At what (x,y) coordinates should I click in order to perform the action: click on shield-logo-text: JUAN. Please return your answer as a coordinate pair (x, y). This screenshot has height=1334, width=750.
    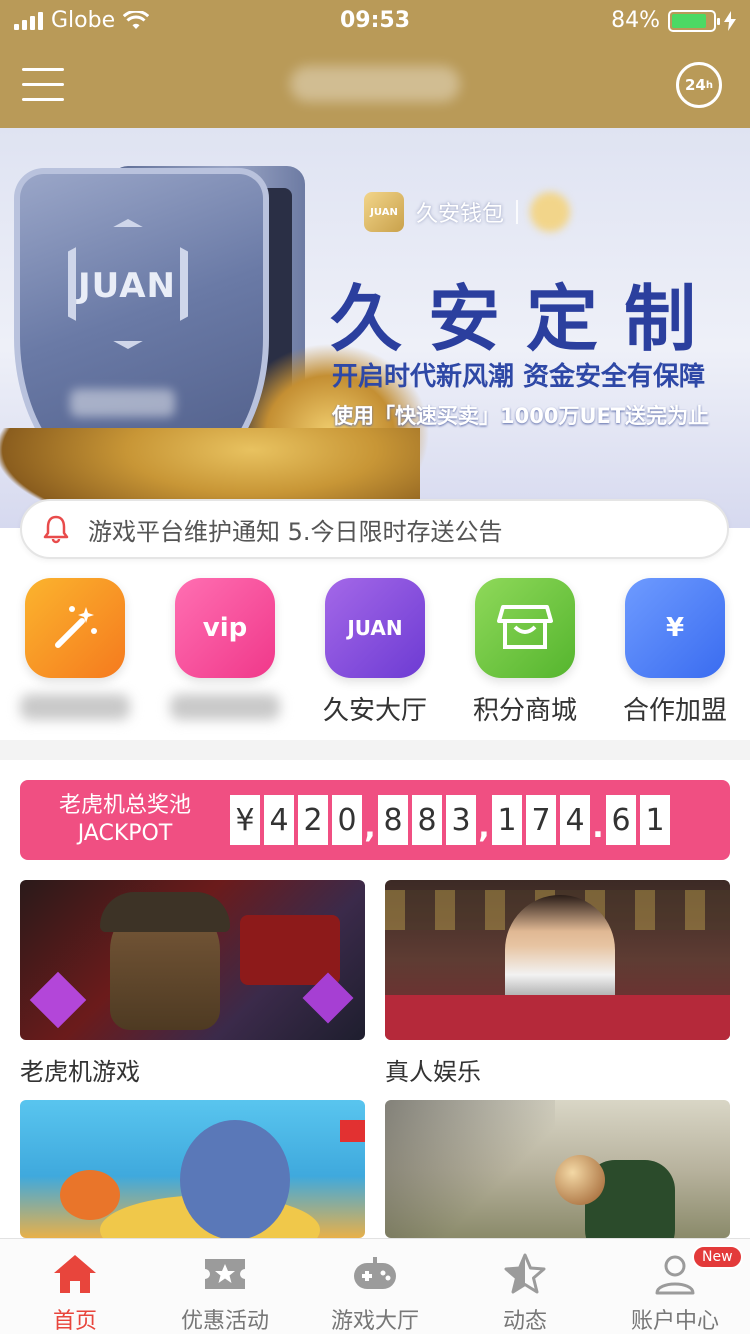
    Looking at the image, I should click on (127, 286).